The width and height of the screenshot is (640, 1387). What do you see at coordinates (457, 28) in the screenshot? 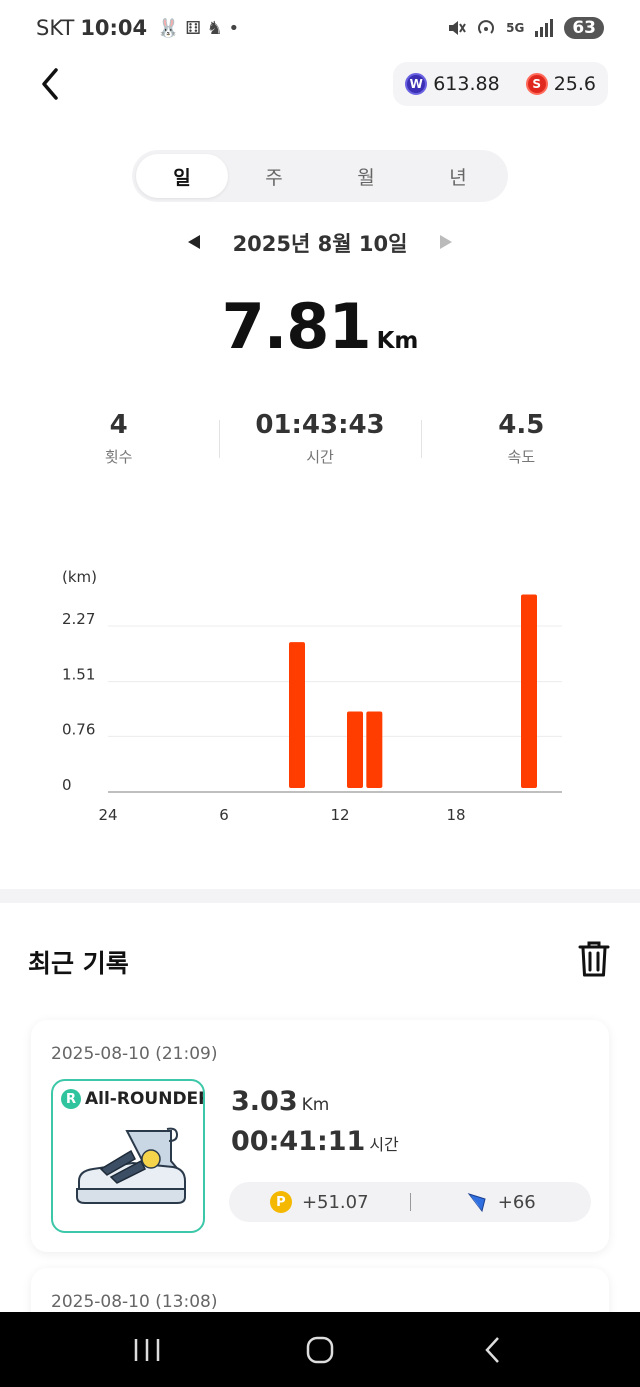
I see `mute-icon` at bounding box center [457, 28].